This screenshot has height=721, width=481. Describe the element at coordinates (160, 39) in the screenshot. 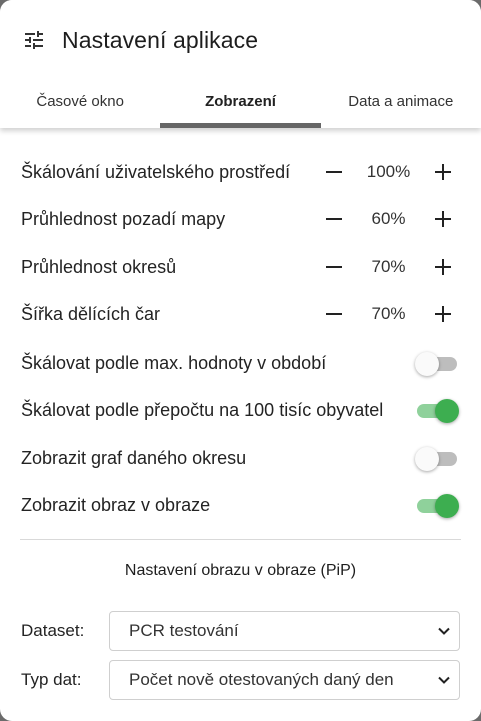

I see `app-title: Nastavení aplikace` at that location.